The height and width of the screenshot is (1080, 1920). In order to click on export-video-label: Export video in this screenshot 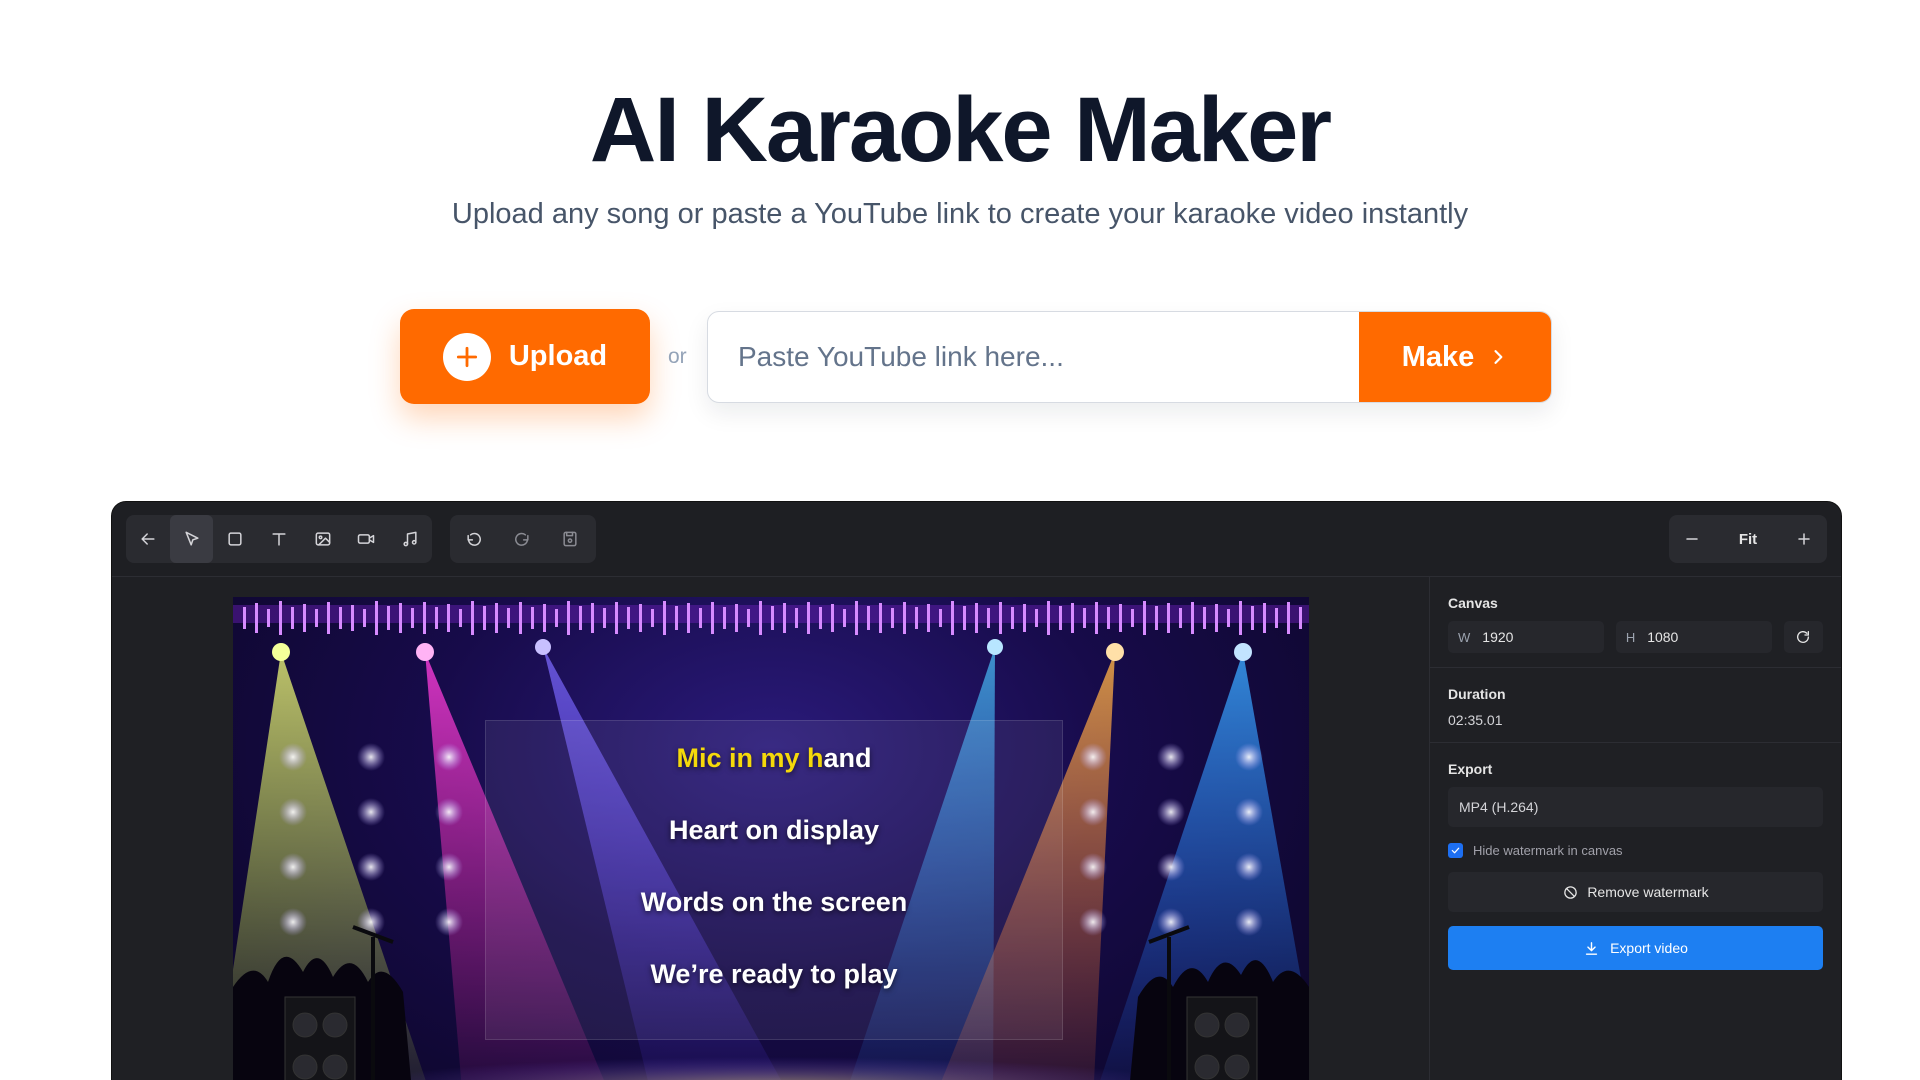, I will do `click(1649, 948)`.